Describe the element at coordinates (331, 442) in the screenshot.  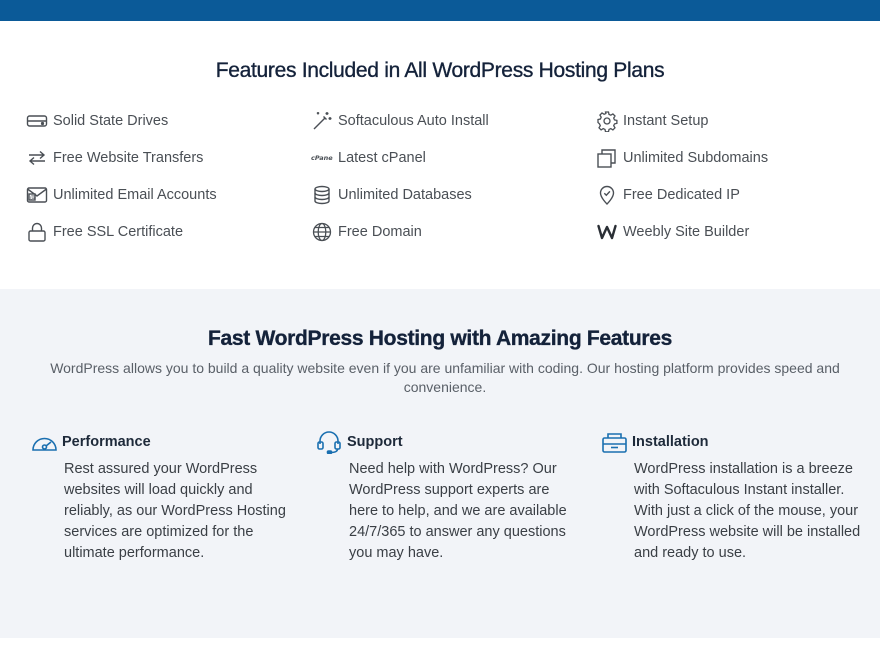
I see `headset-icon` at that location.